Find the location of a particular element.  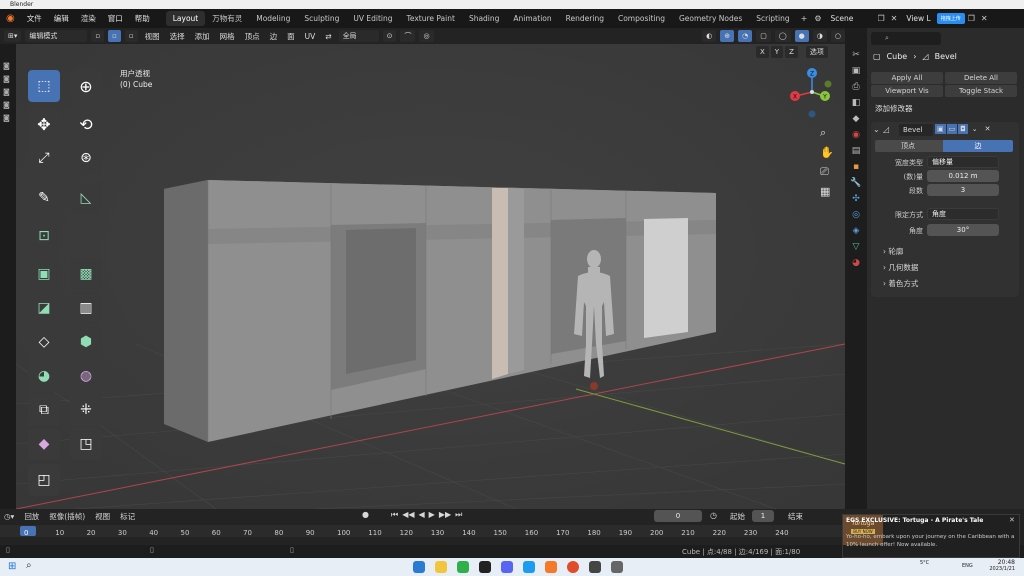

transform-orientation-select: 全局 is located at coordinates (358, 36).